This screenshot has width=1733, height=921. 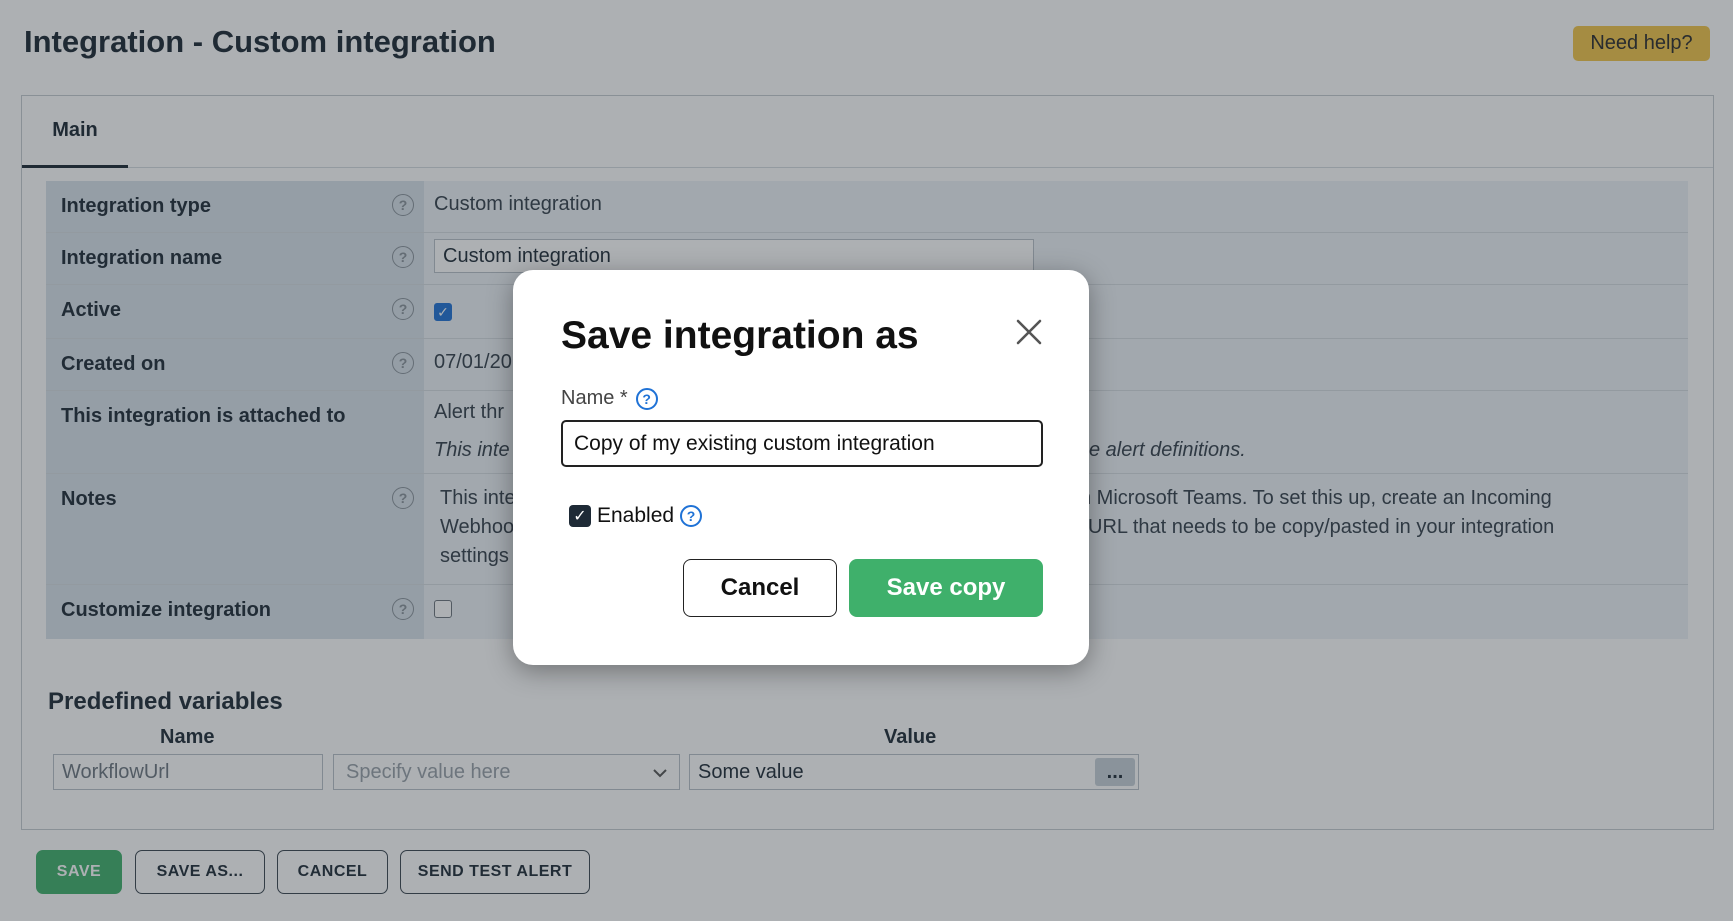 I want to click on modal-title: Save integration as, so click(x=740, y=335).